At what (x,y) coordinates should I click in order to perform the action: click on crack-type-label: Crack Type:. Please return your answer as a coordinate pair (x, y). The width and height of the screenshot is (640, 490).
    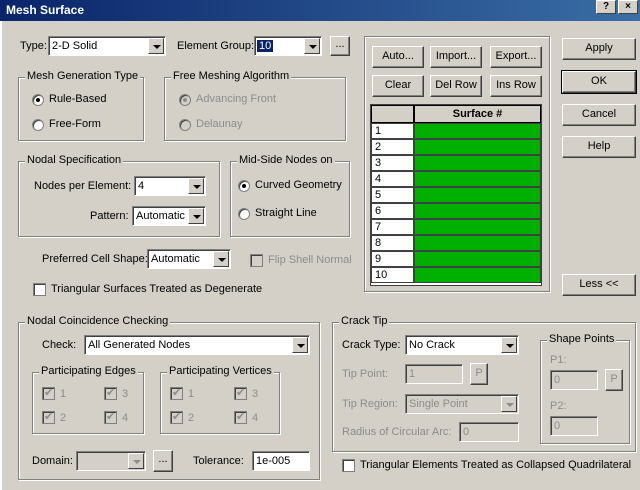
    Looking at the image, I should click on (371, 345).